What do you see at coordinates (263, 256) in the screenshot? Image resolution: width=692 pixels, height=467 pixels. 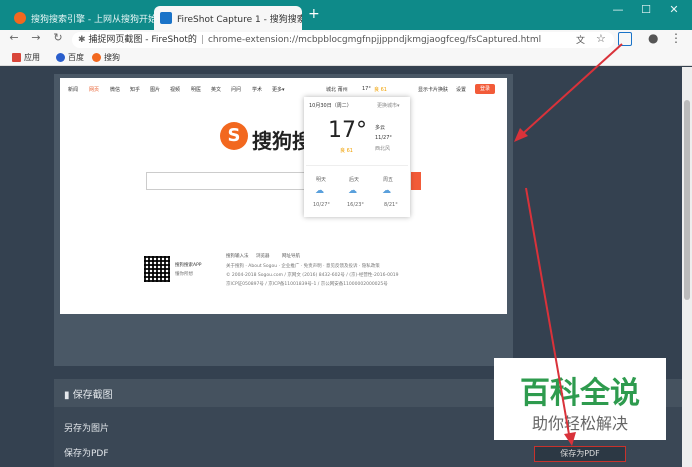 I see `footer-link: 浏览器` at bounding box center [263, 256].